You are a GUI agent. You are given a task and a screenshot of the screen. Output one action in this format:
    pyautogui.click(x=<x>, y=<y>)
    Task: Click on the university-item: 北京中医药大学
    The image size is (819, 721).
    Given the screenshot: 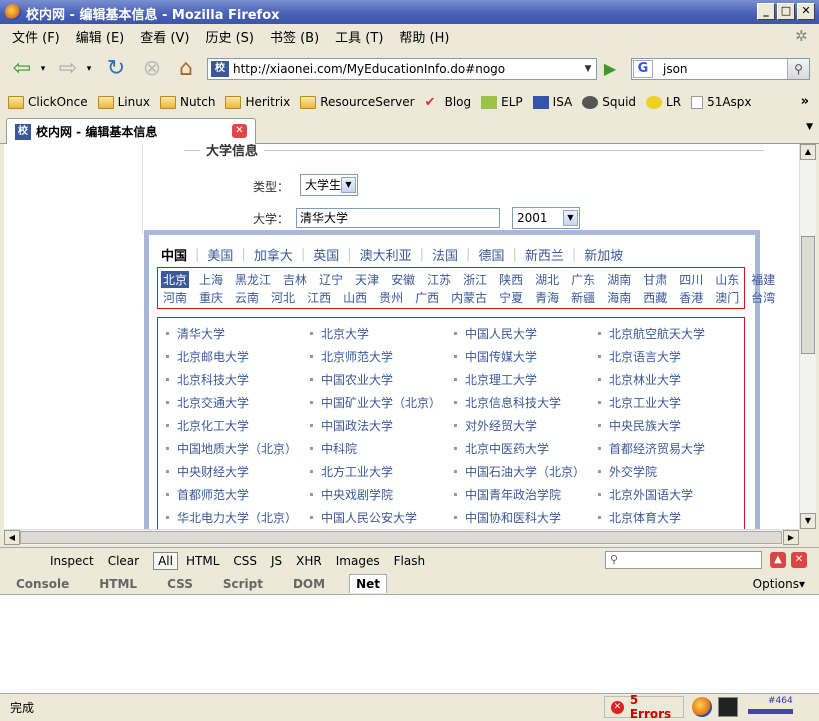 What is the action you would take?
    pyautogui.click(x=526, y=448)
    